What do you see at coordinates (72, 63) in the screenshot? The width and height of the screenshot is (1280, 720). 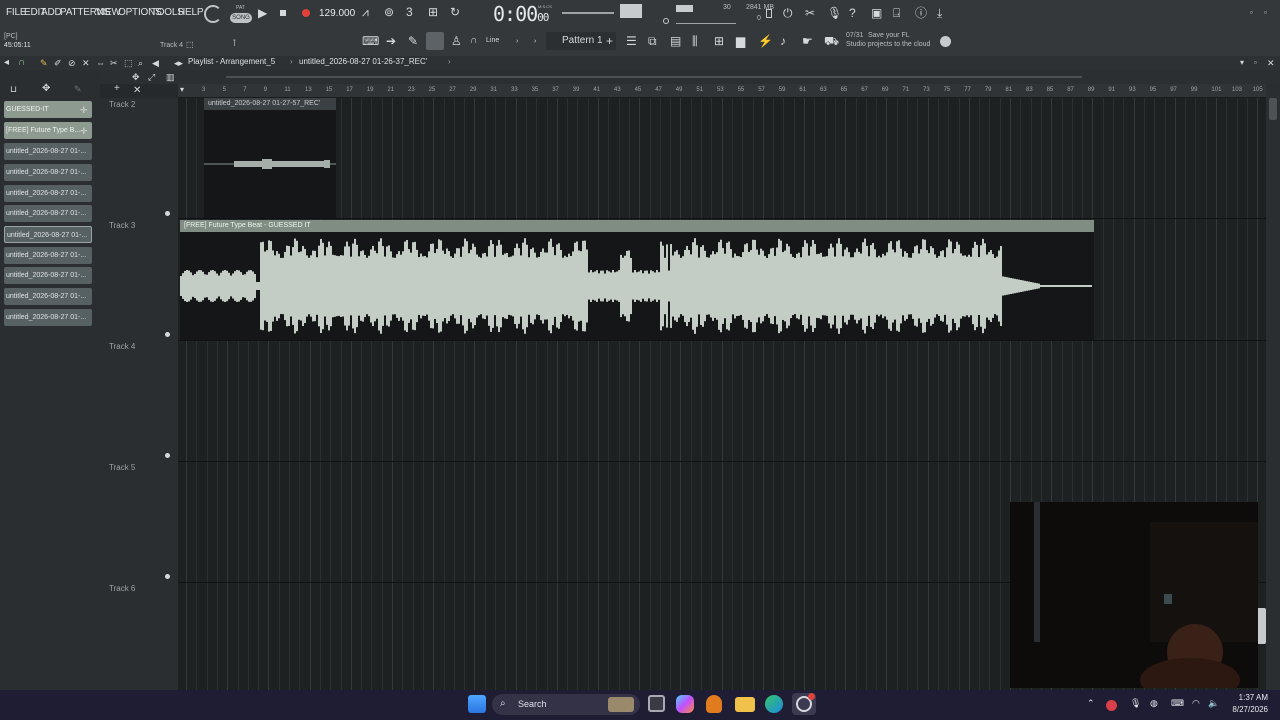 I see `delete-tool-icon: ⊘` at bounding box center [72, 63].